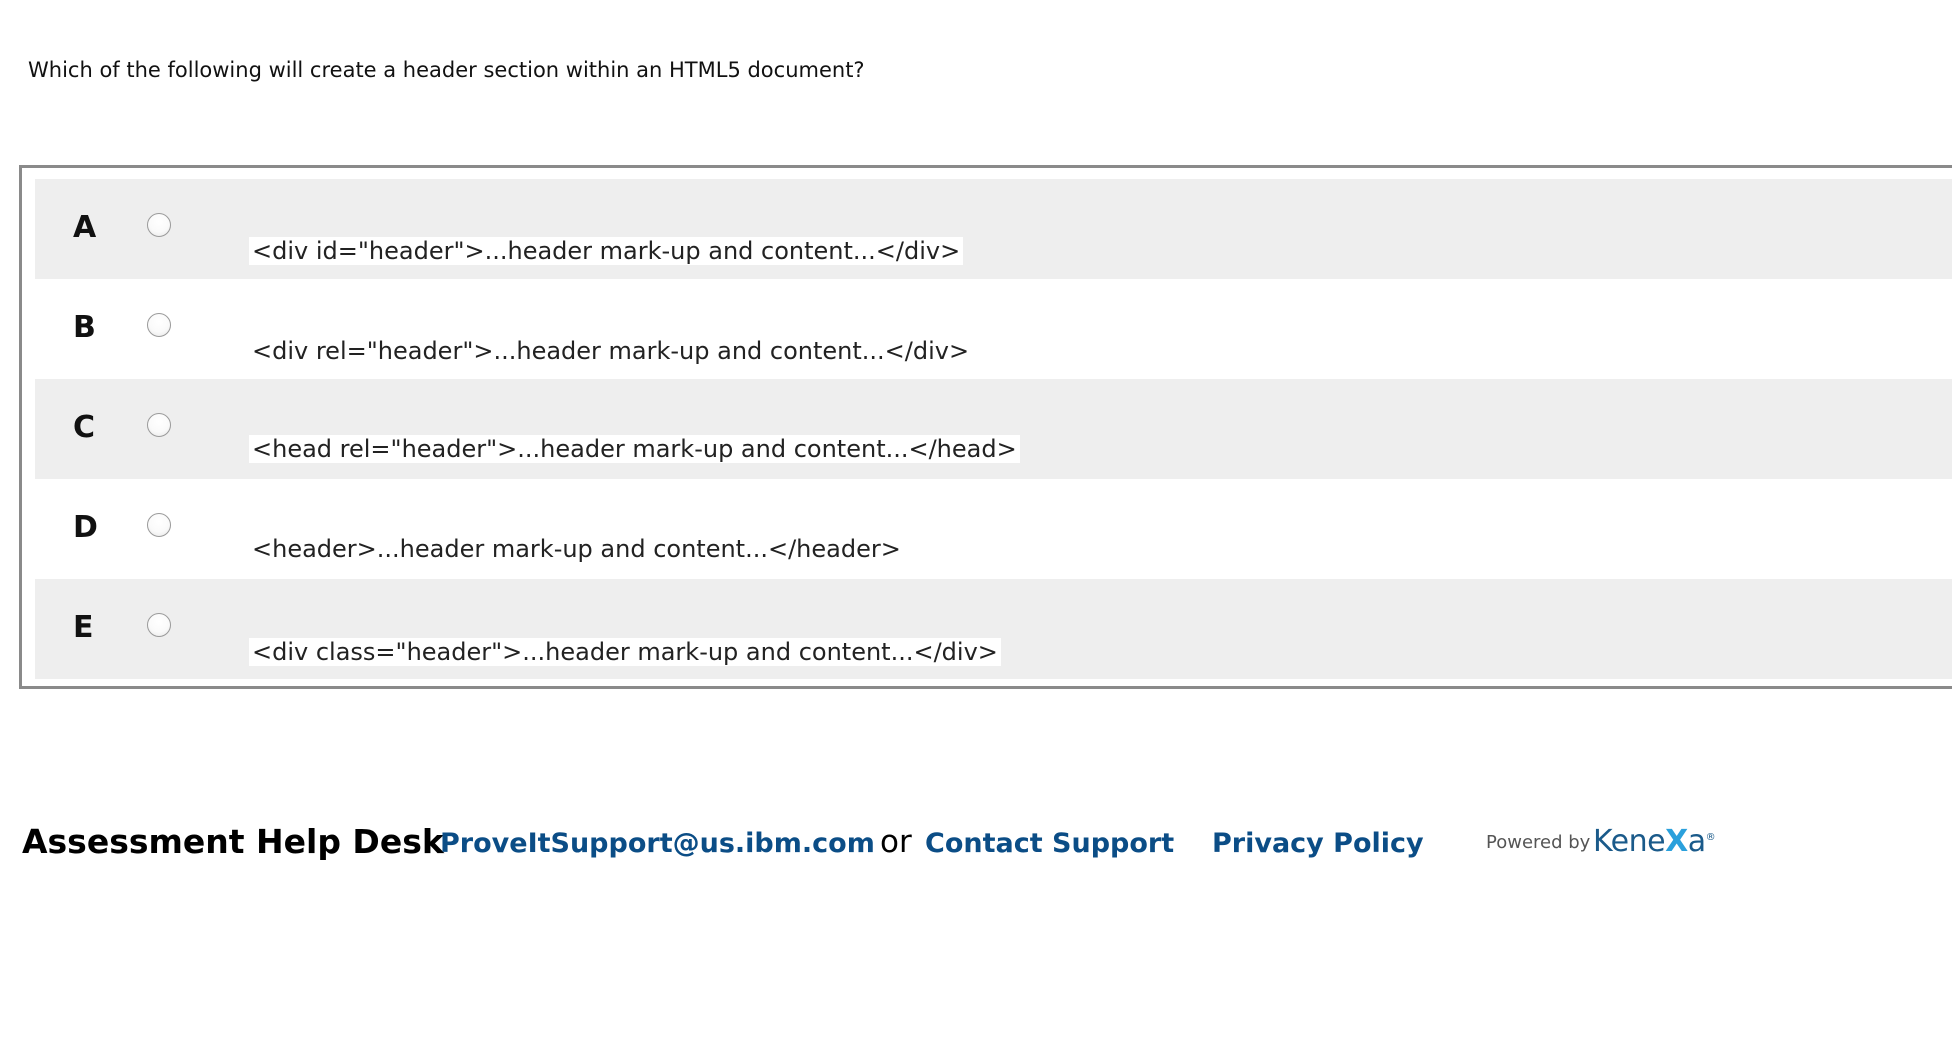 This screenshot has height=1056, width=1952. What do you see at coordinates (159, 425) in the screenshot?
I see `option-radio-c` at bounding box center [159, 425].